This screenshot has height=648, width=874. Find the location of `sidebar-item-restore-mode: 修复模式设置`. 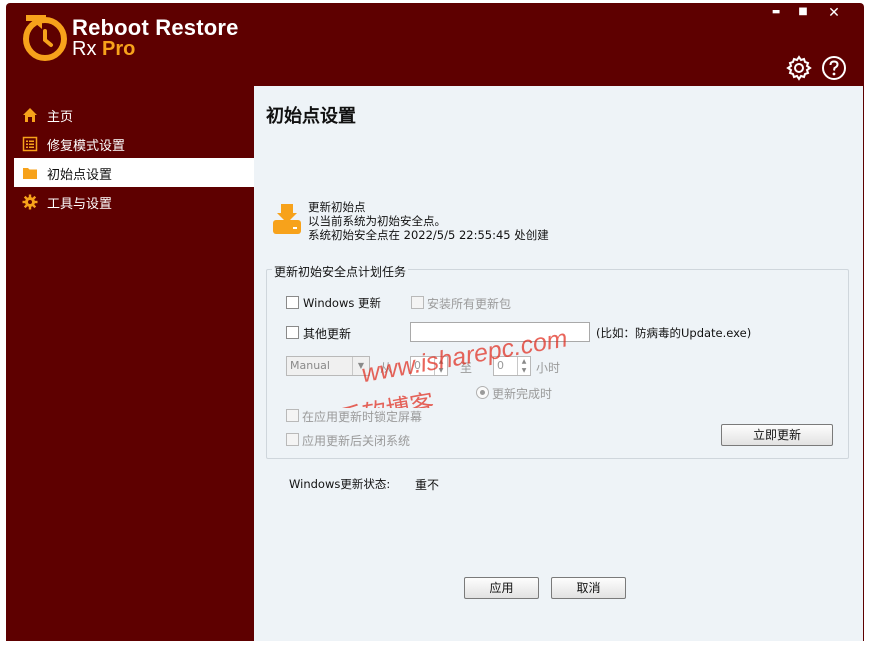

sidebar-item-restore-mode: 修复模式设置 is located at coordinates (134, 143).